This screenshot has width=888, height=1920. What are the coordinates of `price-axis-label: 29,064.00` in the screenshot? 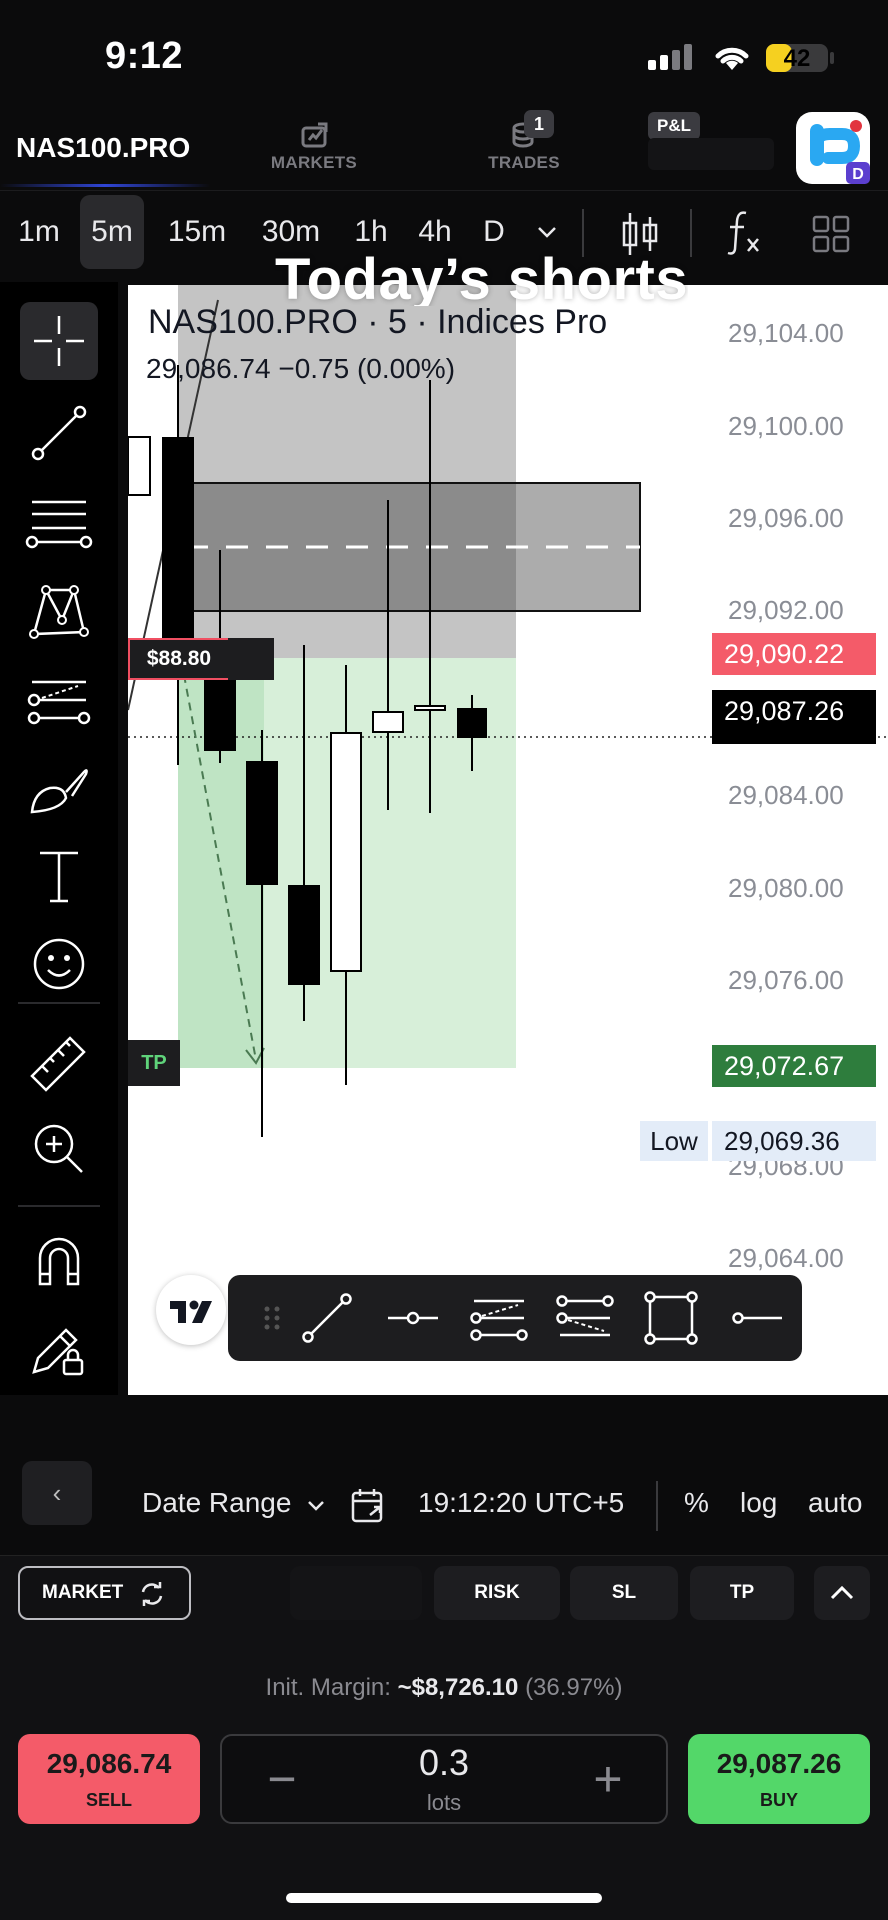 It's located at (786, 1258).